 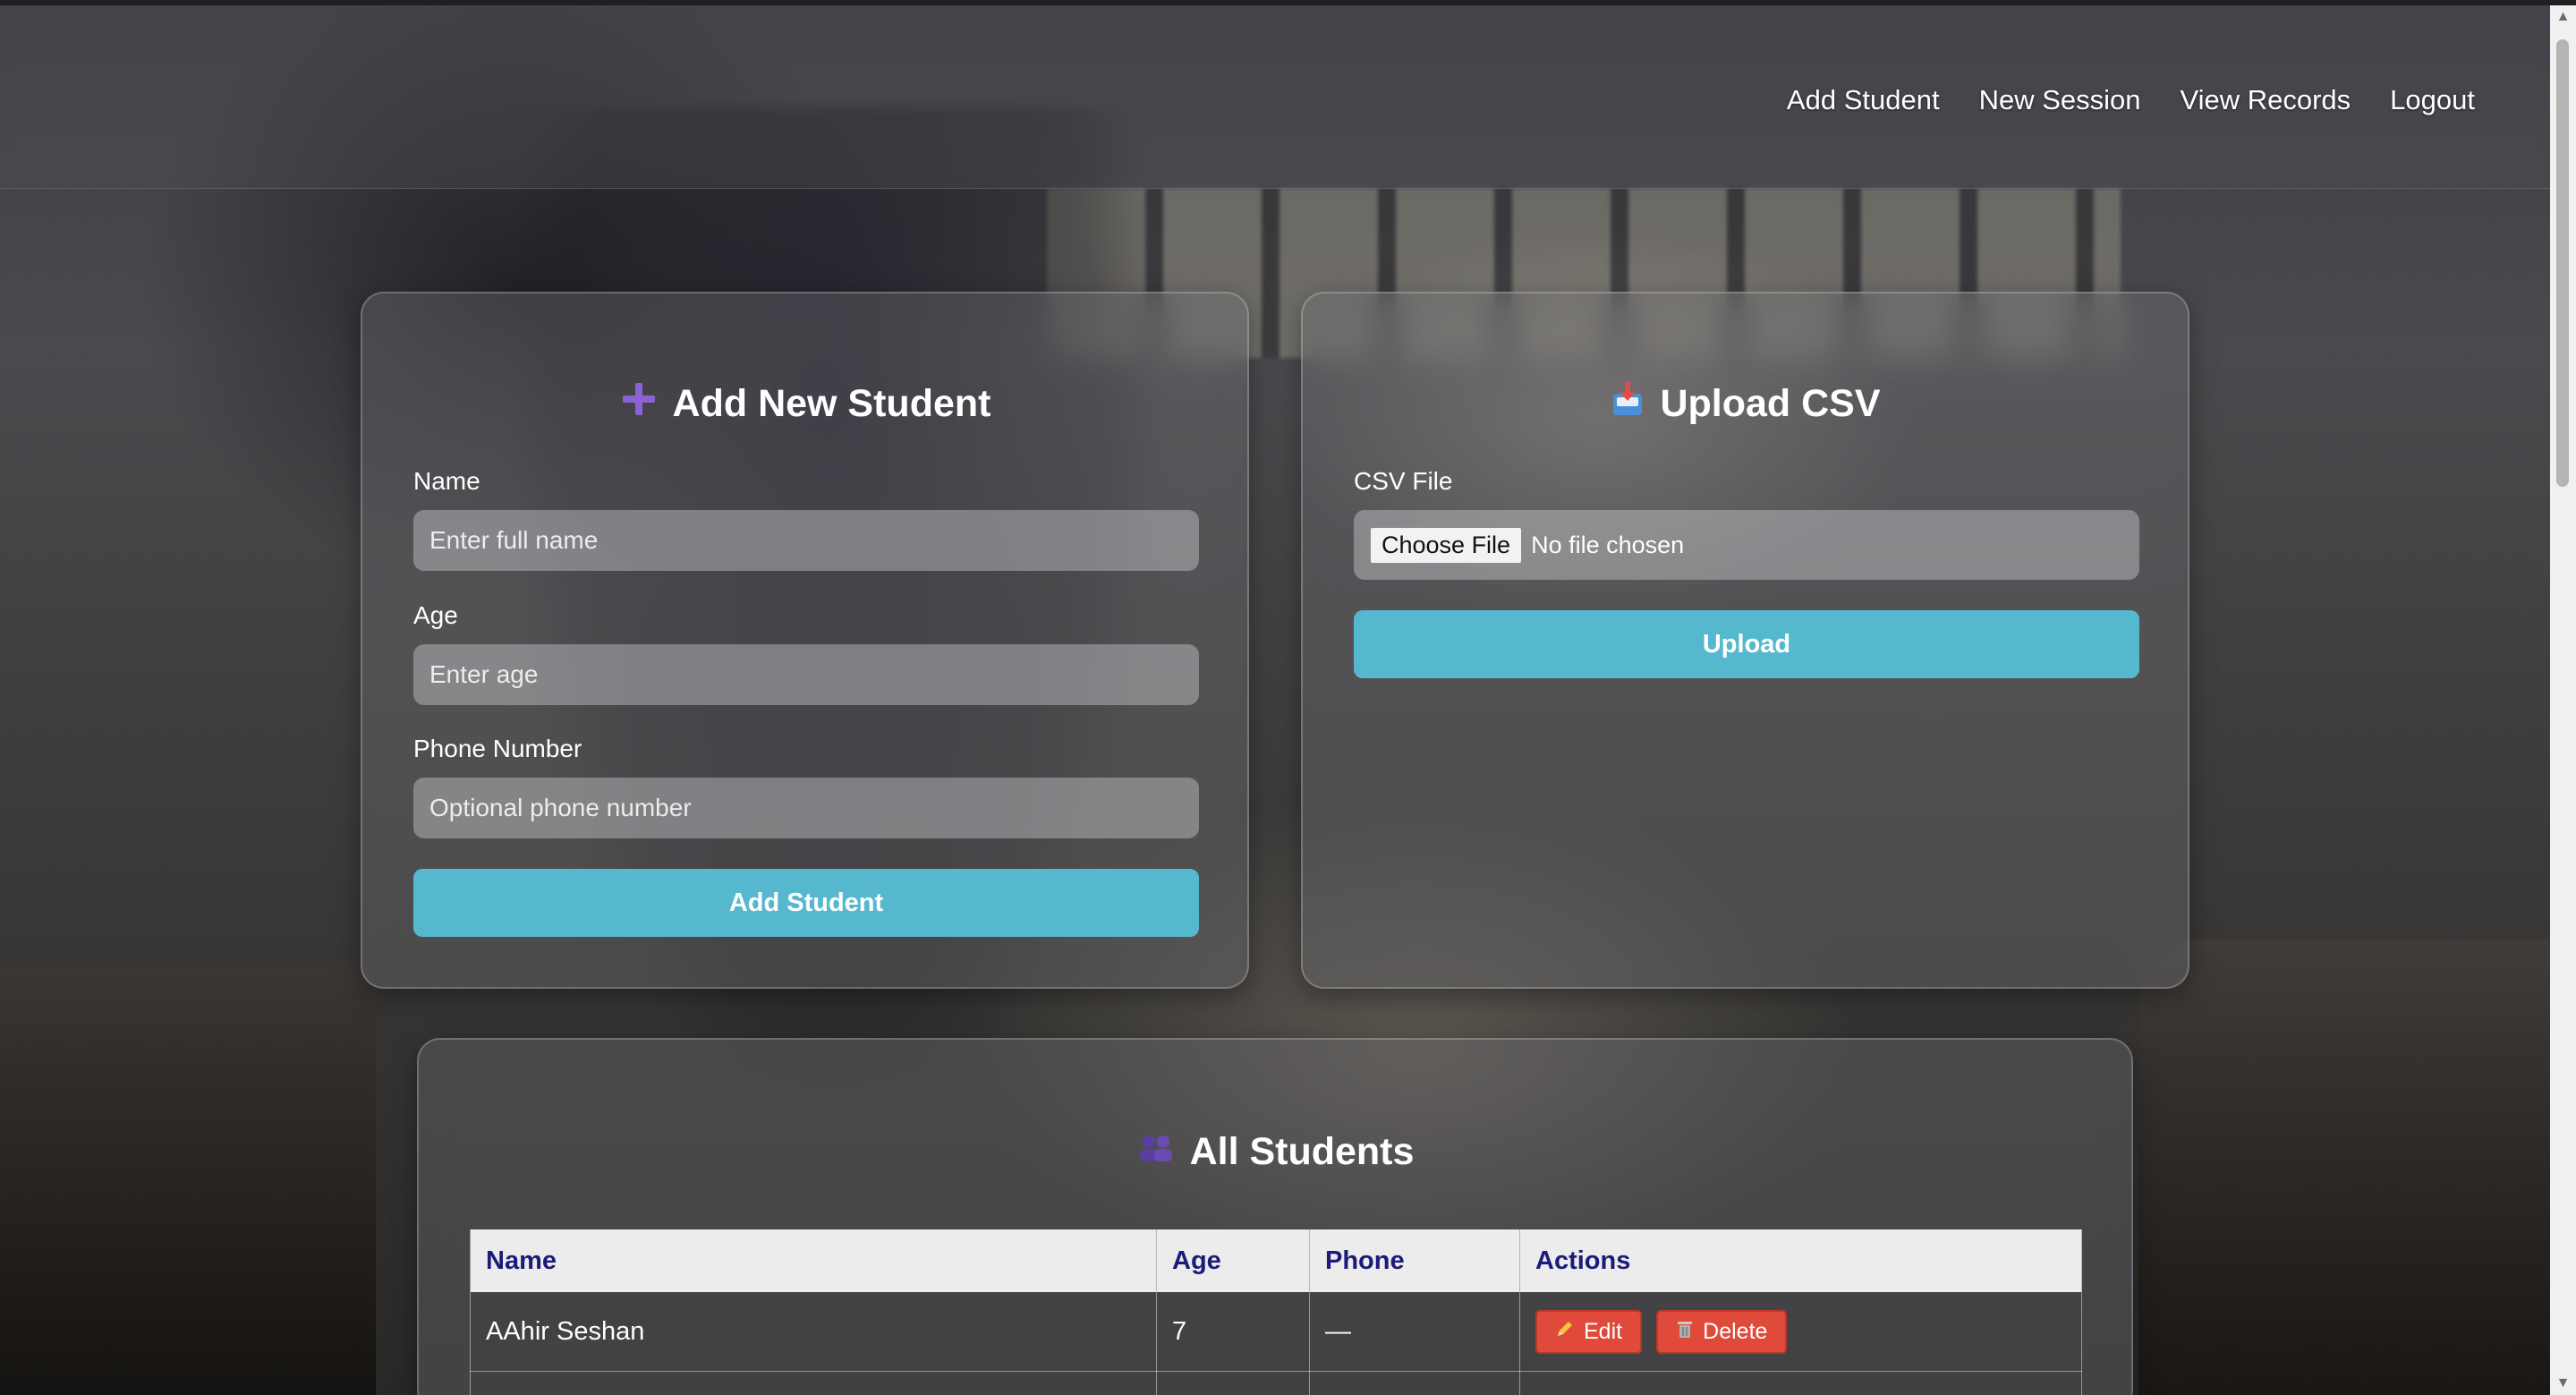 What do you see at coordinates (1565, 1332) in the screenshot?
I see `pencil-icon` at bounding box center [1565, 1332].